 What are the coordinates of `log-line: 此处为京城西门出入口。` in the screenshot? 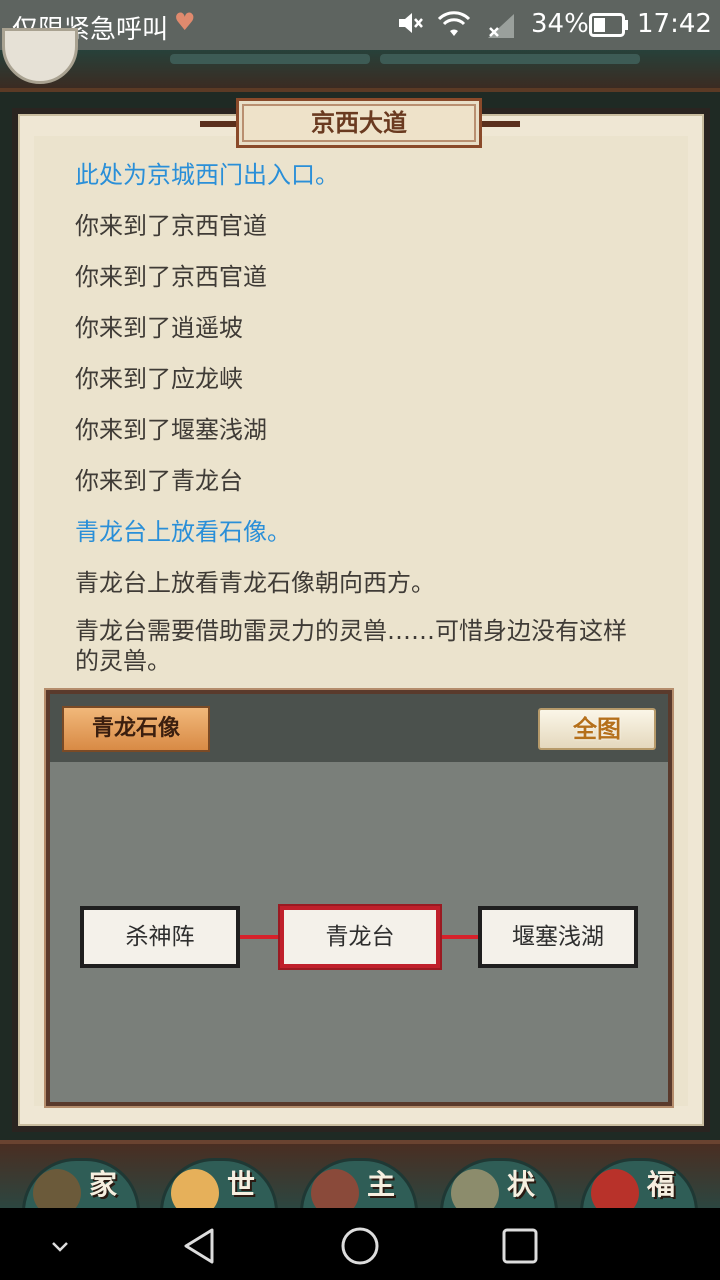 It's located at (207, 175).